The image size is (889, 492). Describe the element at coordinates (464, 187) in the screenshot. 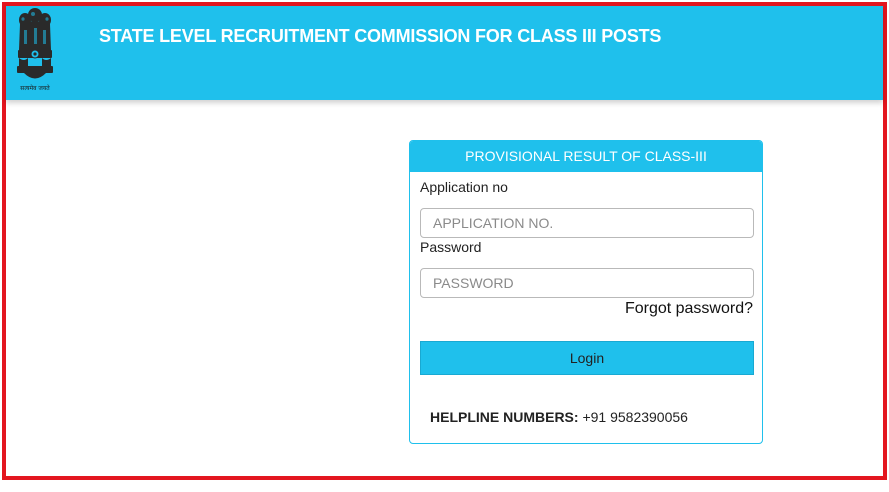

I see `application-no-label: Application no` at that location.